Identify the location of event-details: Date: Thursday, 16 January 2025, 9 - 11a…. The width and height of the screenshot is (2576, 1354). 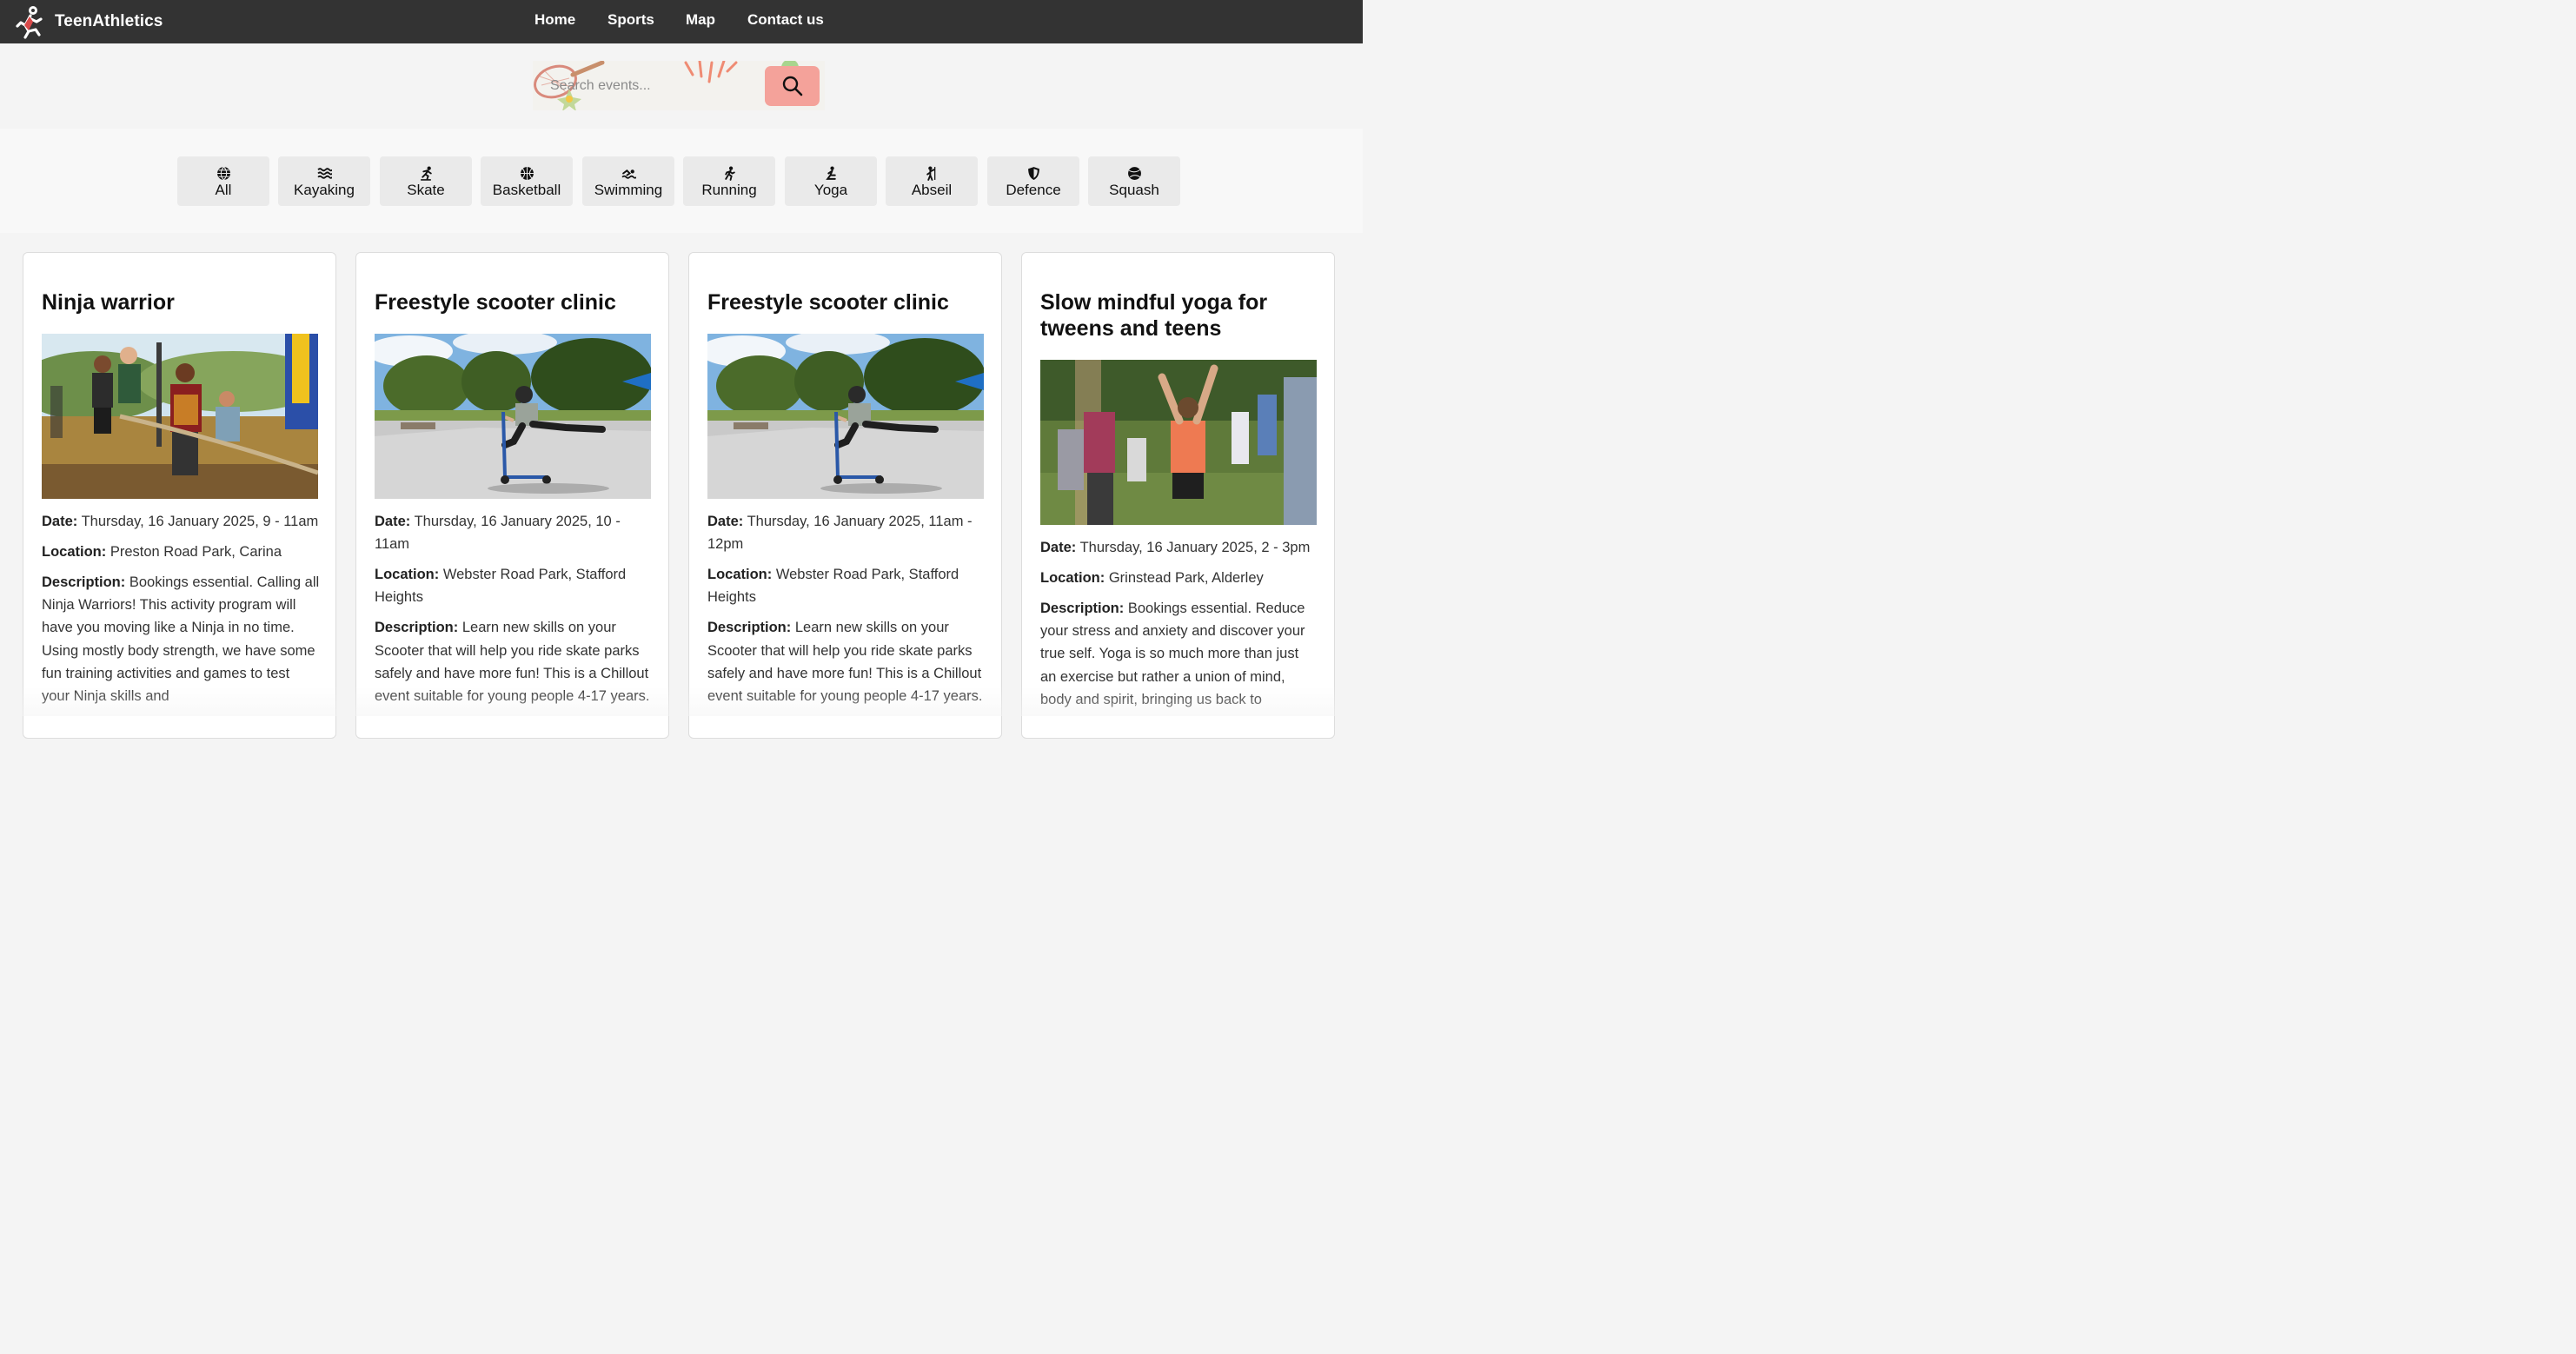
(181, 613).